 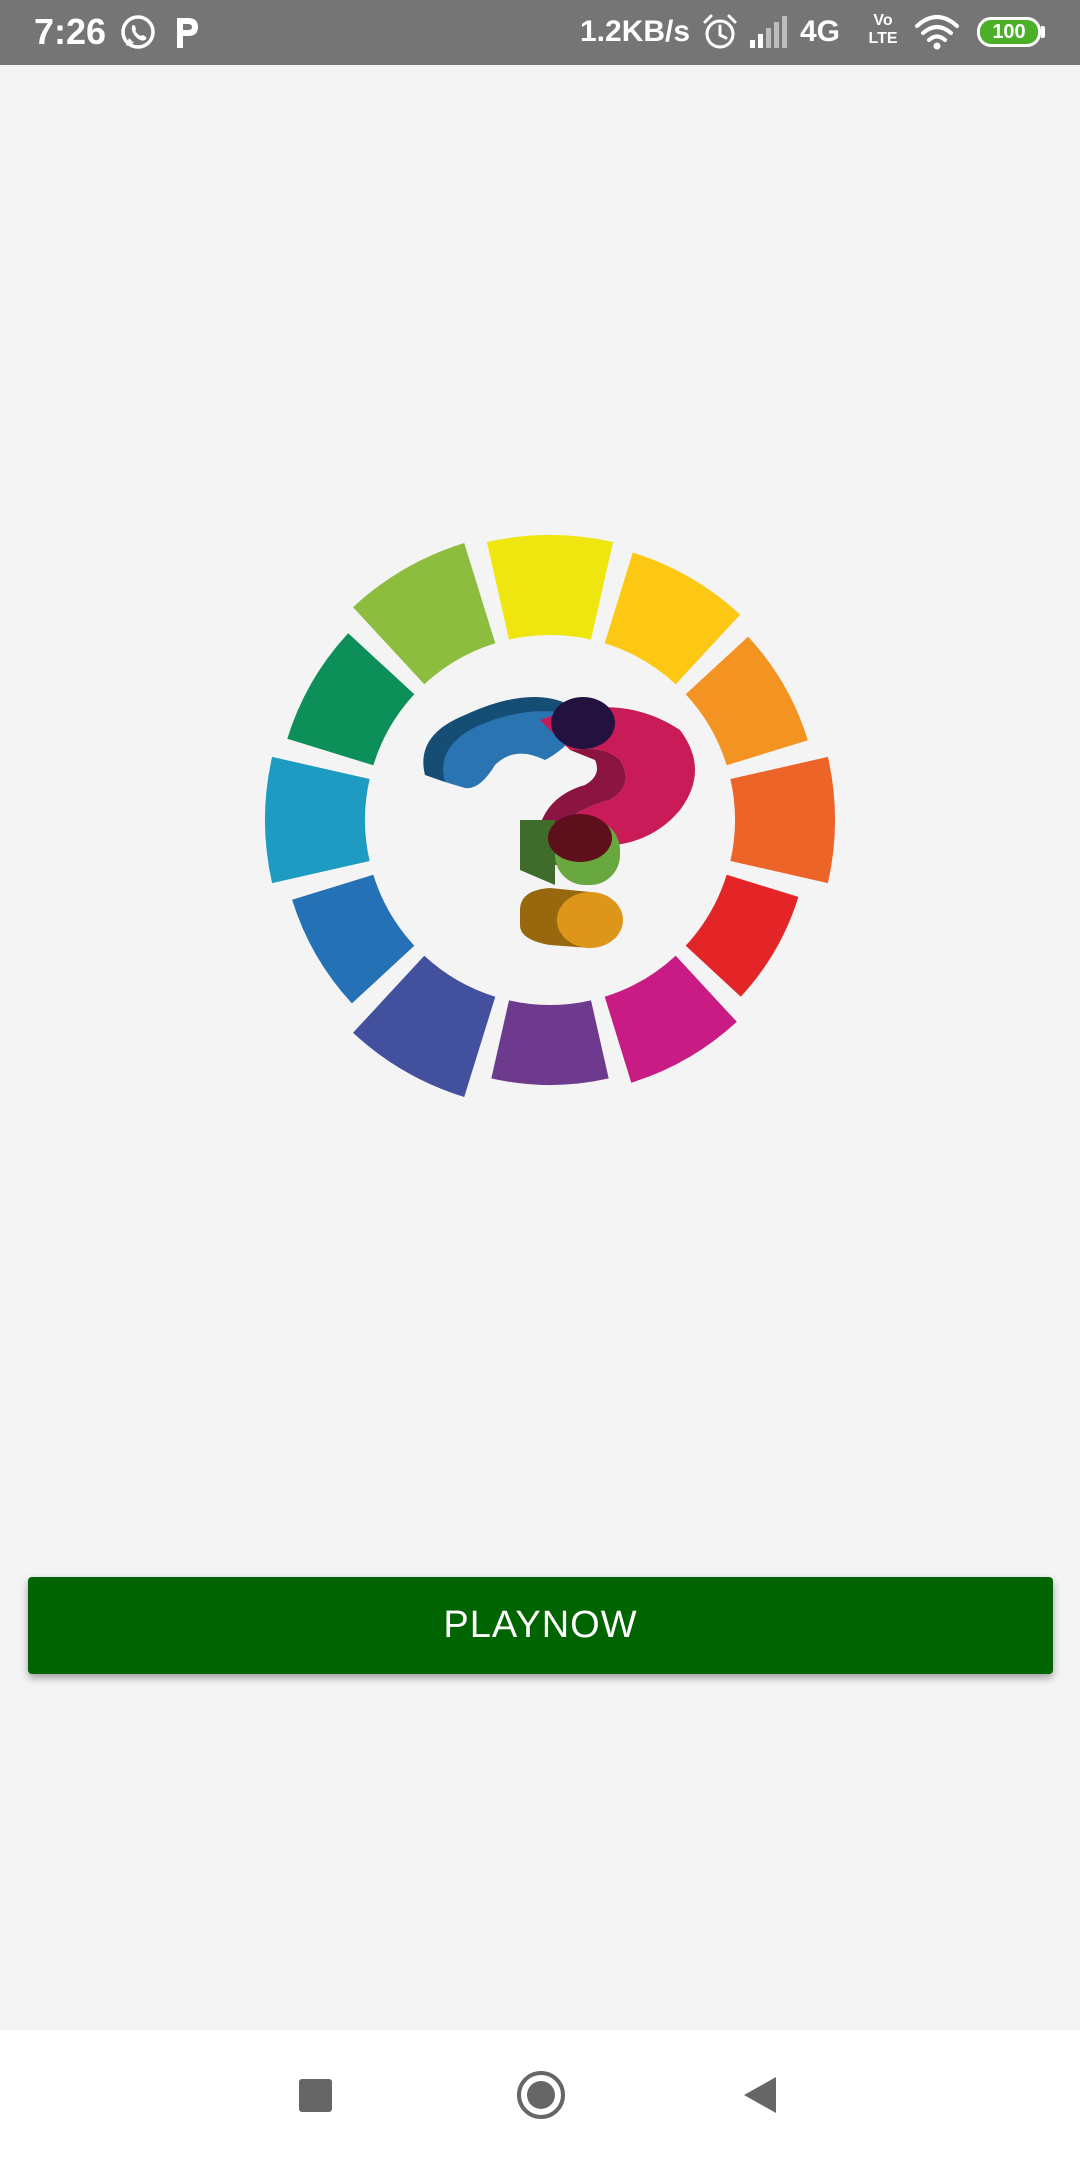 What do you see at coordinates (720, 31) in the screenshot?
I see `alarm-icon` at bounding box center [720, 31].